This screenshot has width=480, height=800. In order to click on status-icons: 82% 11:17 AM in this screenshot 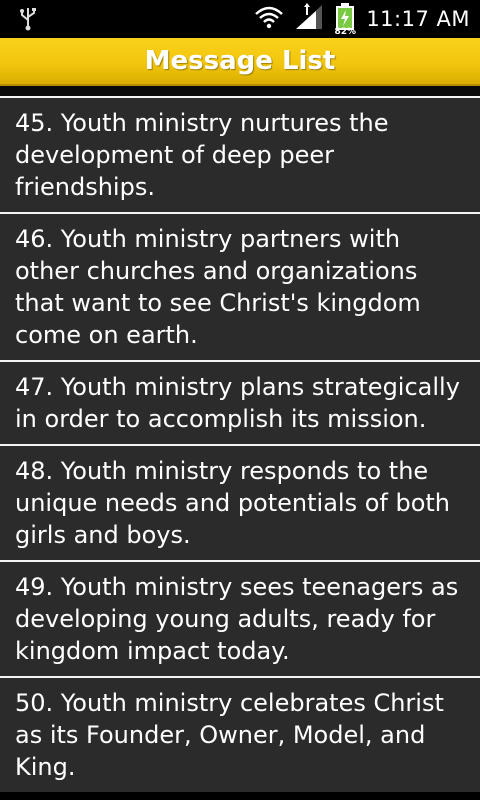, I will do `click(362, 19)`.